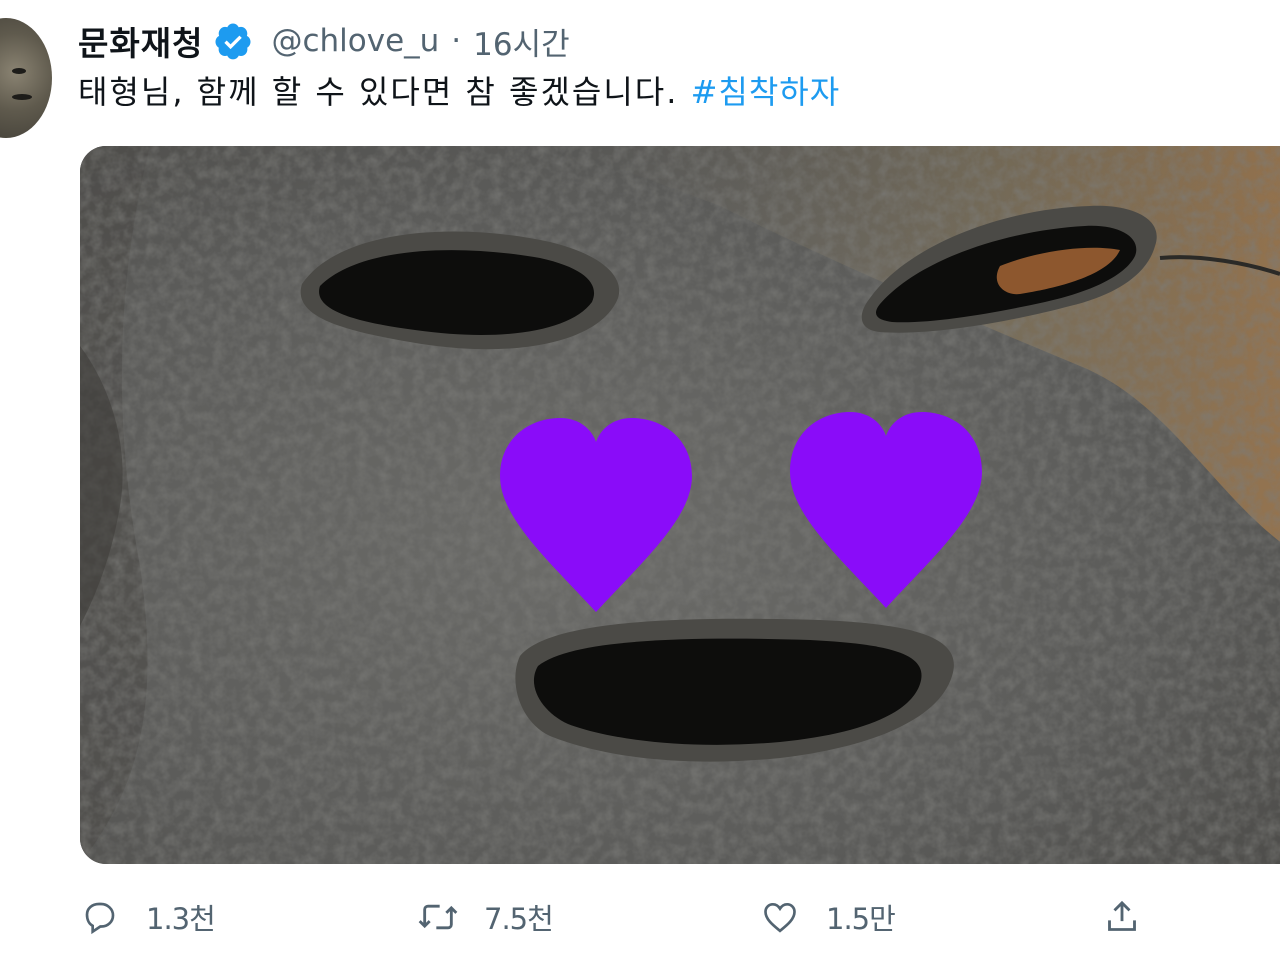  I want to click on user-handle: @chlove_u, so click(355, 41).